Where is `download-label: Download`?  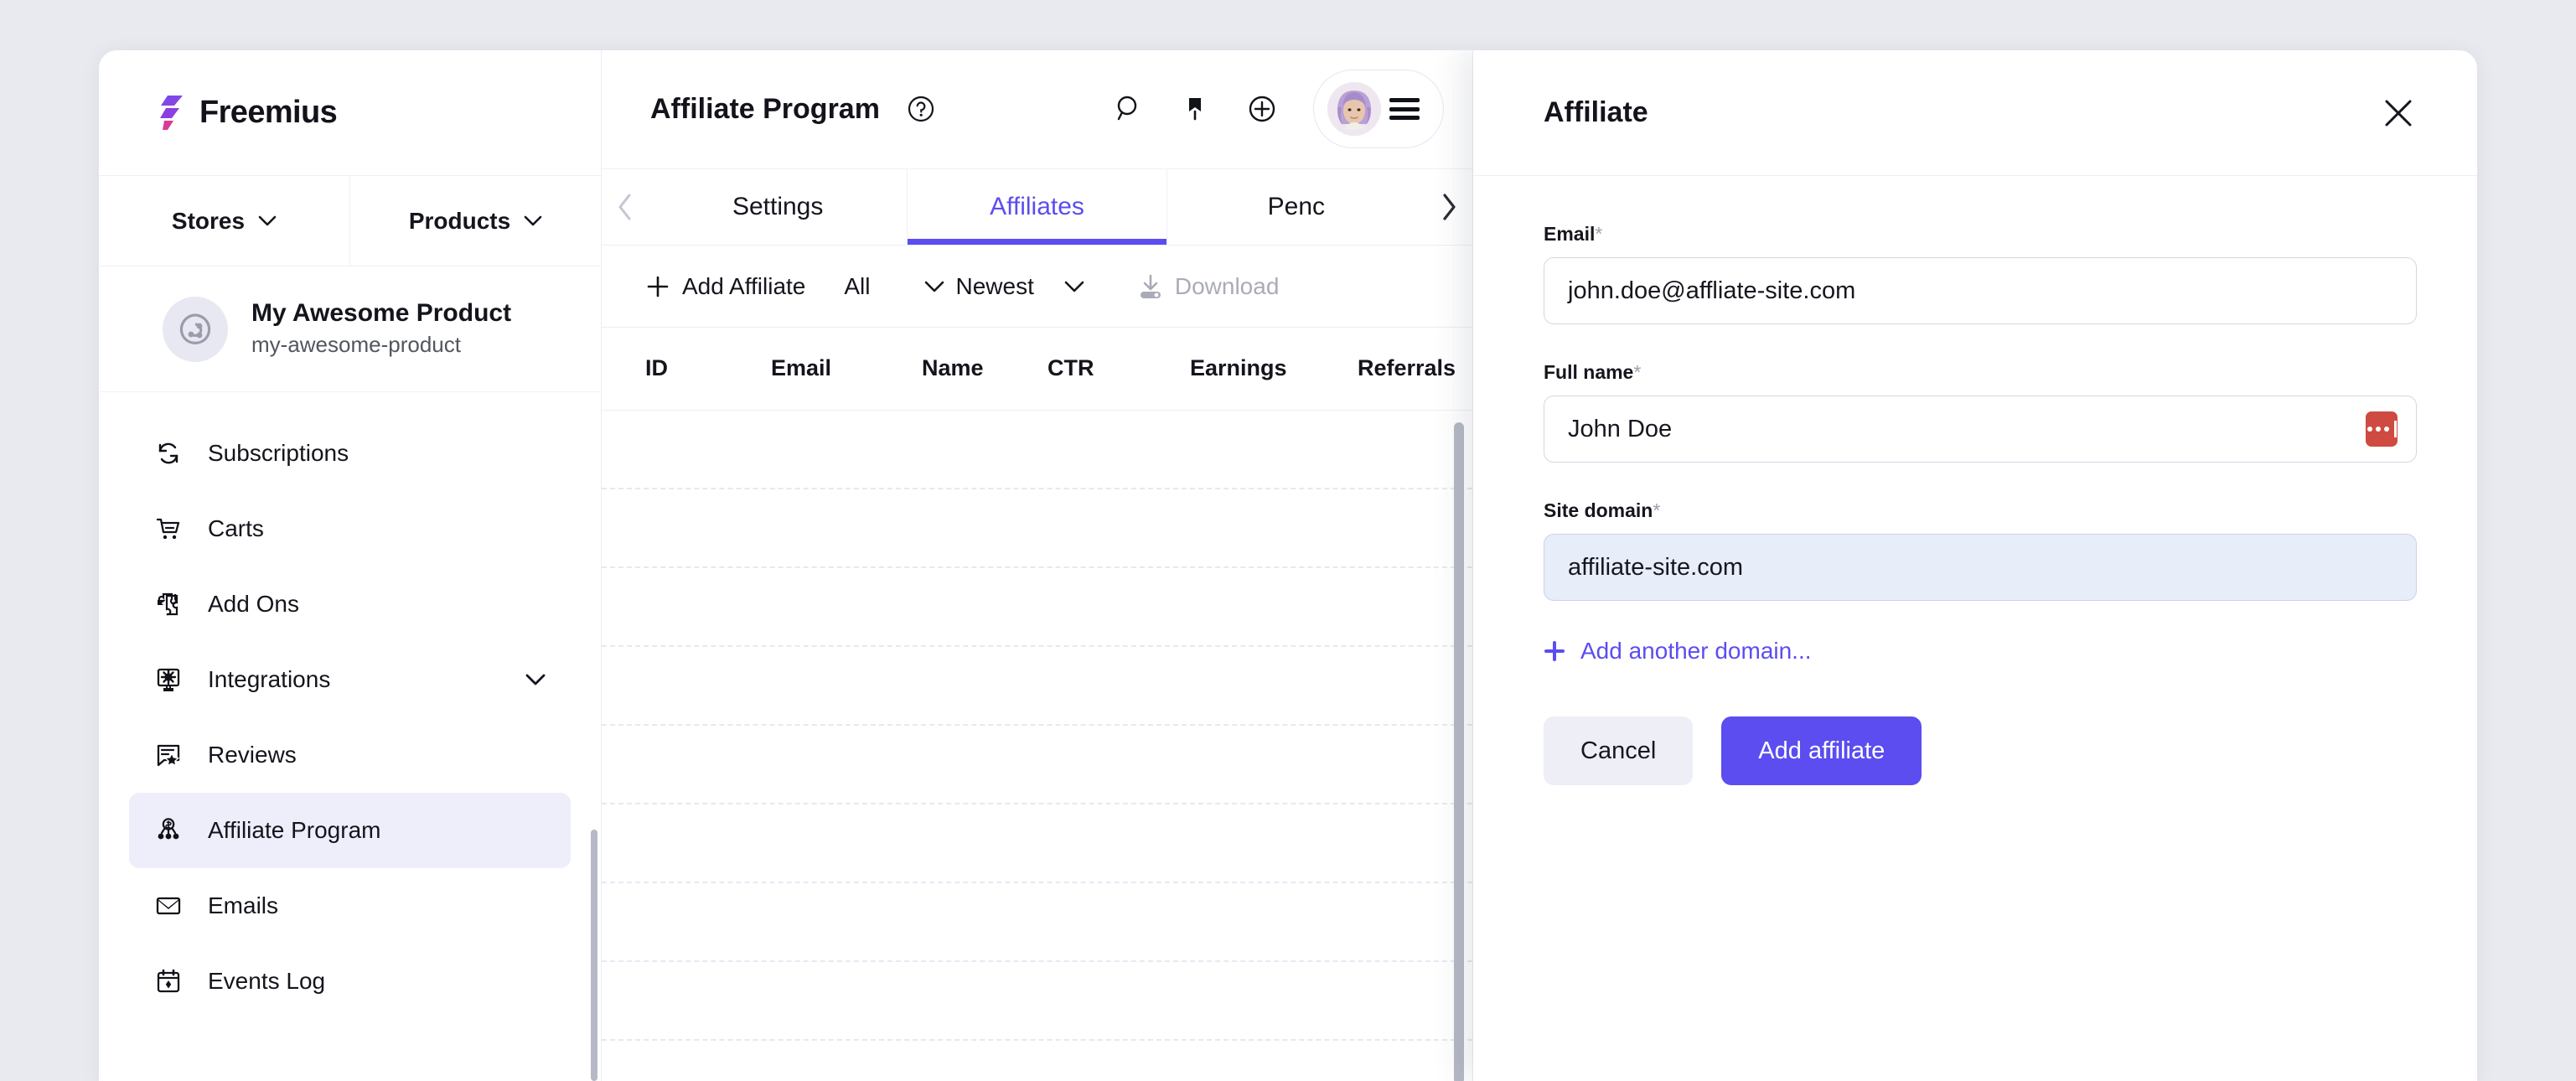
download-label: Download is located at coordinates (1227, 285).